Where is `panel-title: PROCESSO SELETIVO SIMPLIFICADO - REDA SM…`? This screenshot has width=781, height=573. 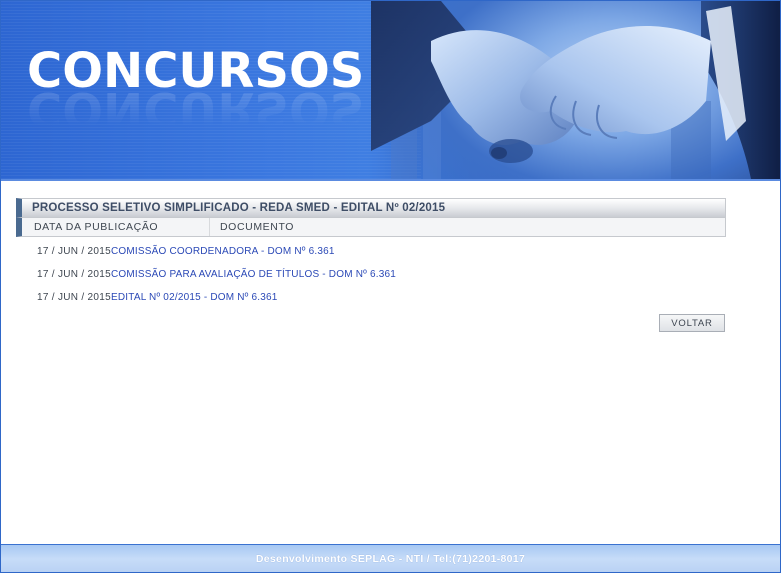 panel-title: PROCESSO SELETIVO SIMPLIFICADO - REDA SM… is located at coordinates (239, 208).